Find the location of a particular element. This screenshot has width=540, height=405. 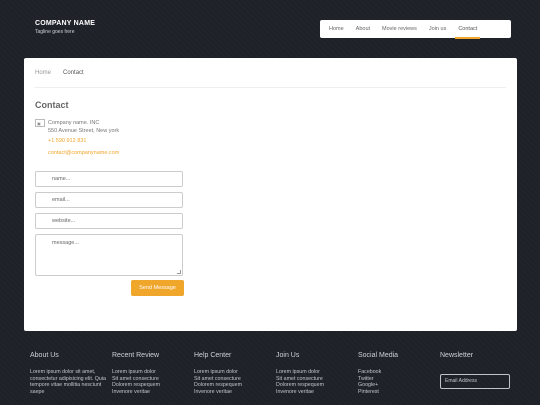

footer-join-item: Invenore veritae is located at coordinates (316, 392).